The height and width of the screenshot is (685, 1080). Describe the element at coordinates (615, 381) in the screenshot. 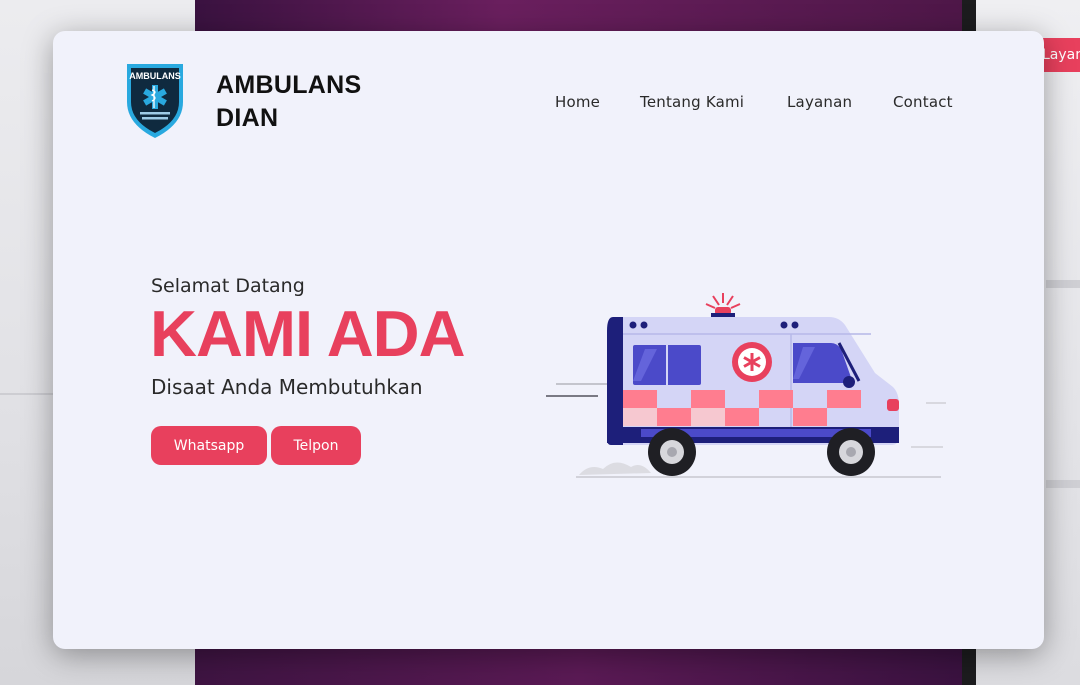

I see `ambulance-rear-door` at that location.